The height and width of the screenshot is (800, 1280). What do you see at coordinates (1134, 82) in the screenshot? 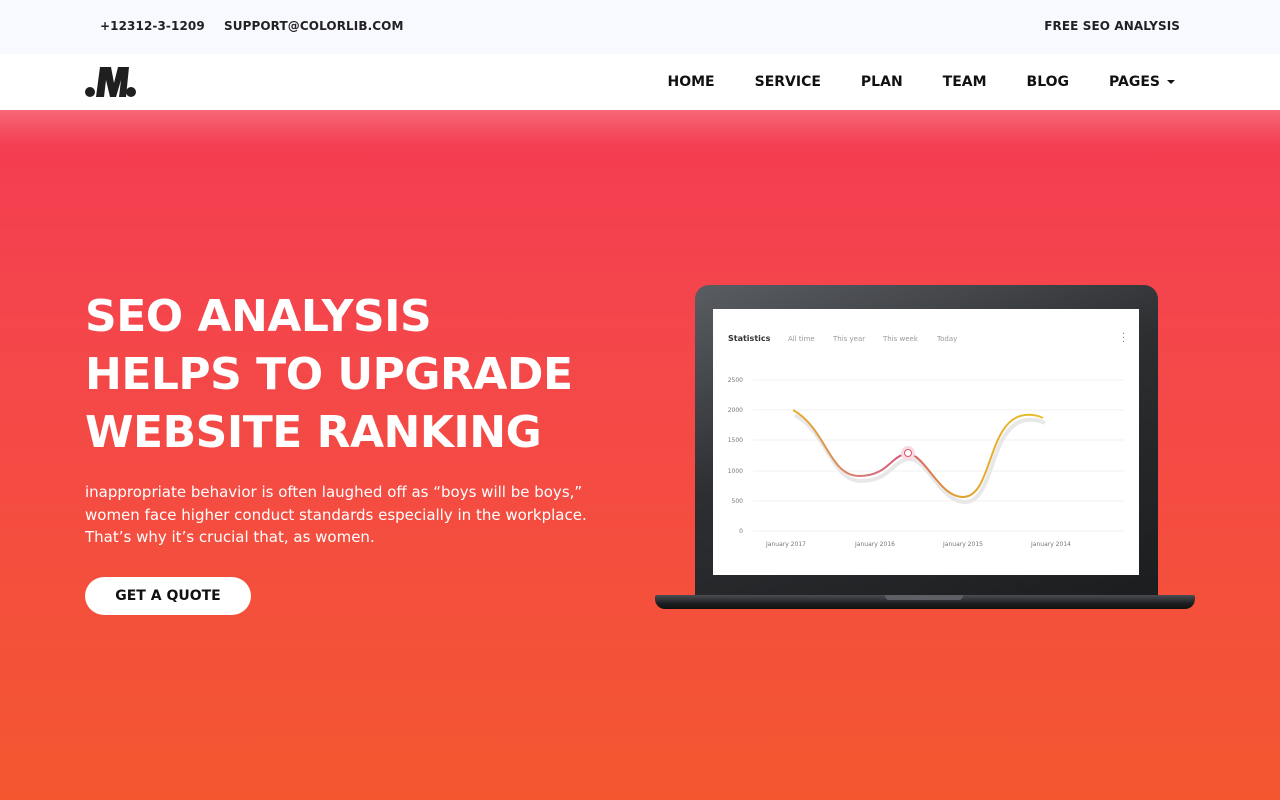
I see `nav-pages-label: PAGES` at bounding box center [1134, 82].